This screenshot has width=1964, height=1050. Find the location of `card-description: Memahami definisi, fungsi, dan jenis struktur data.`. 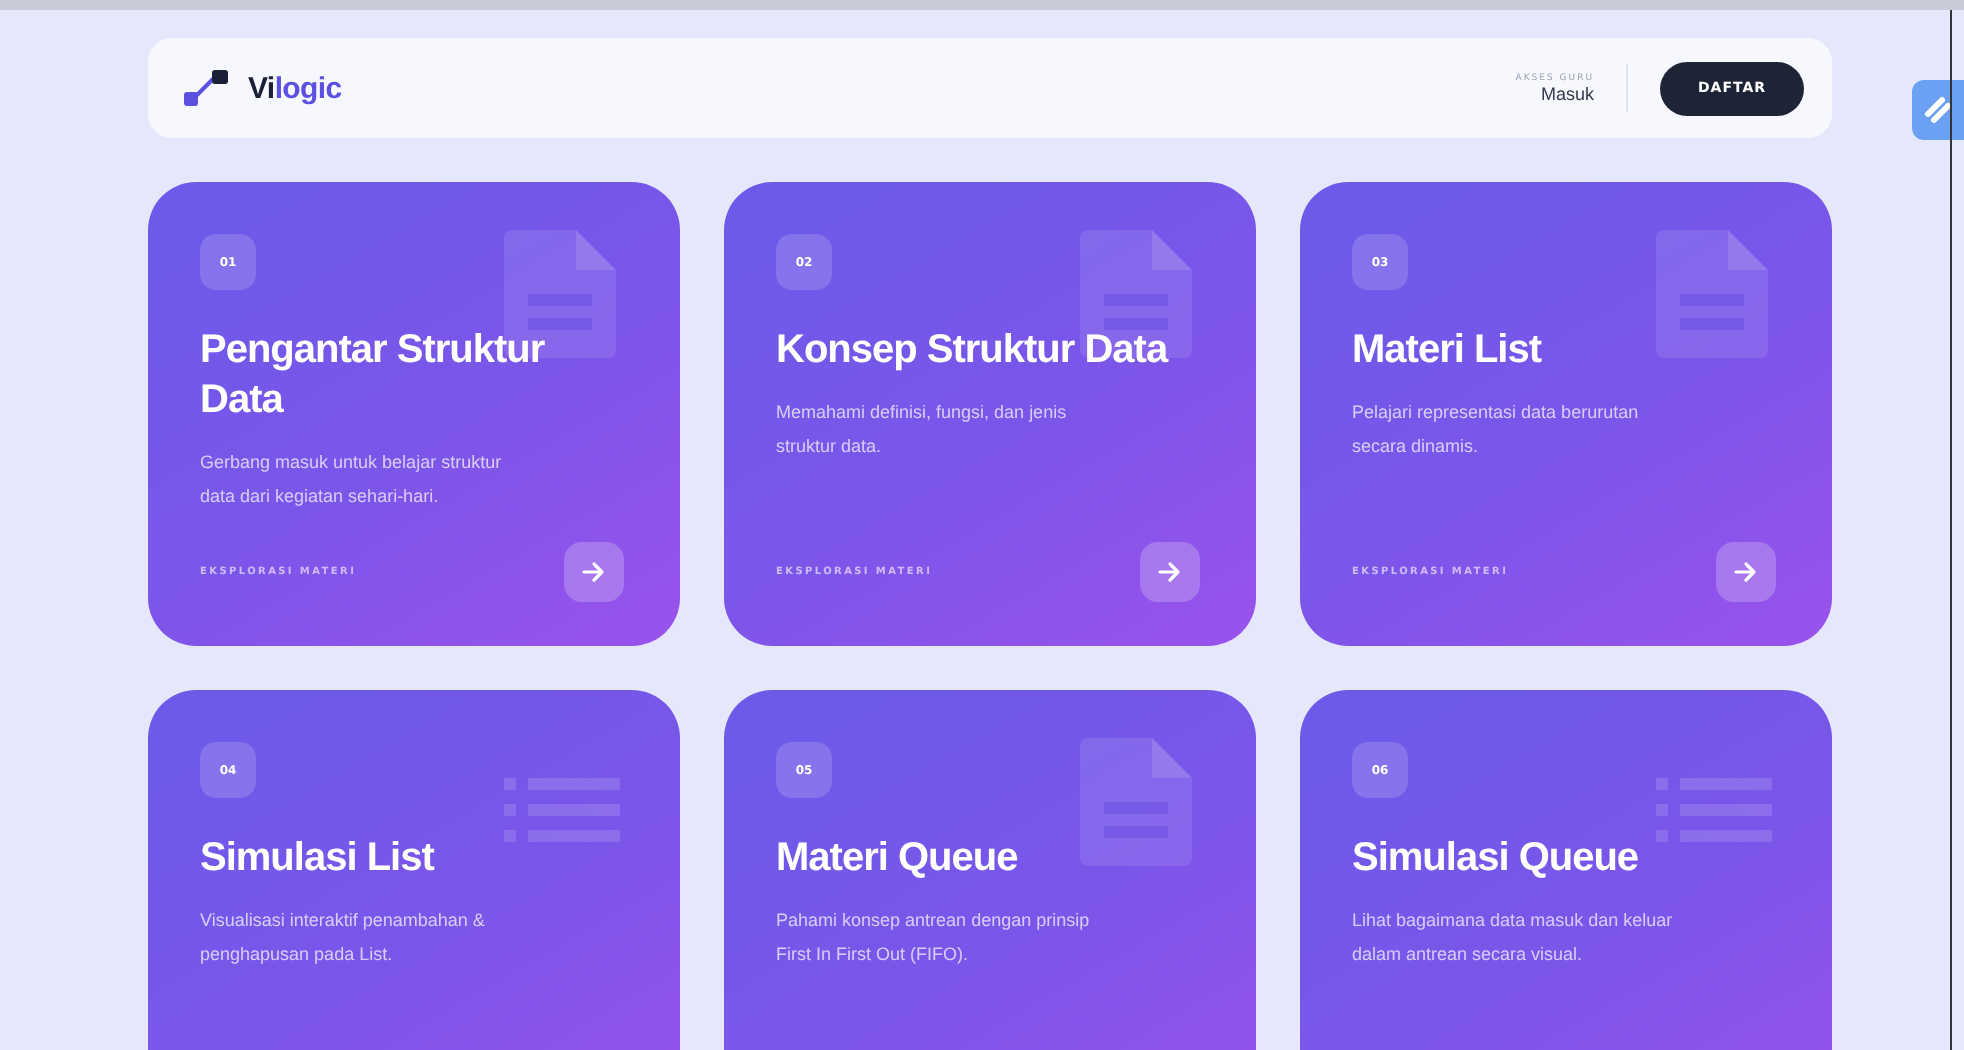

card-description: Memahami definisi, fungsi, dan jenis struktur data. is located at coordinates (922, 430).